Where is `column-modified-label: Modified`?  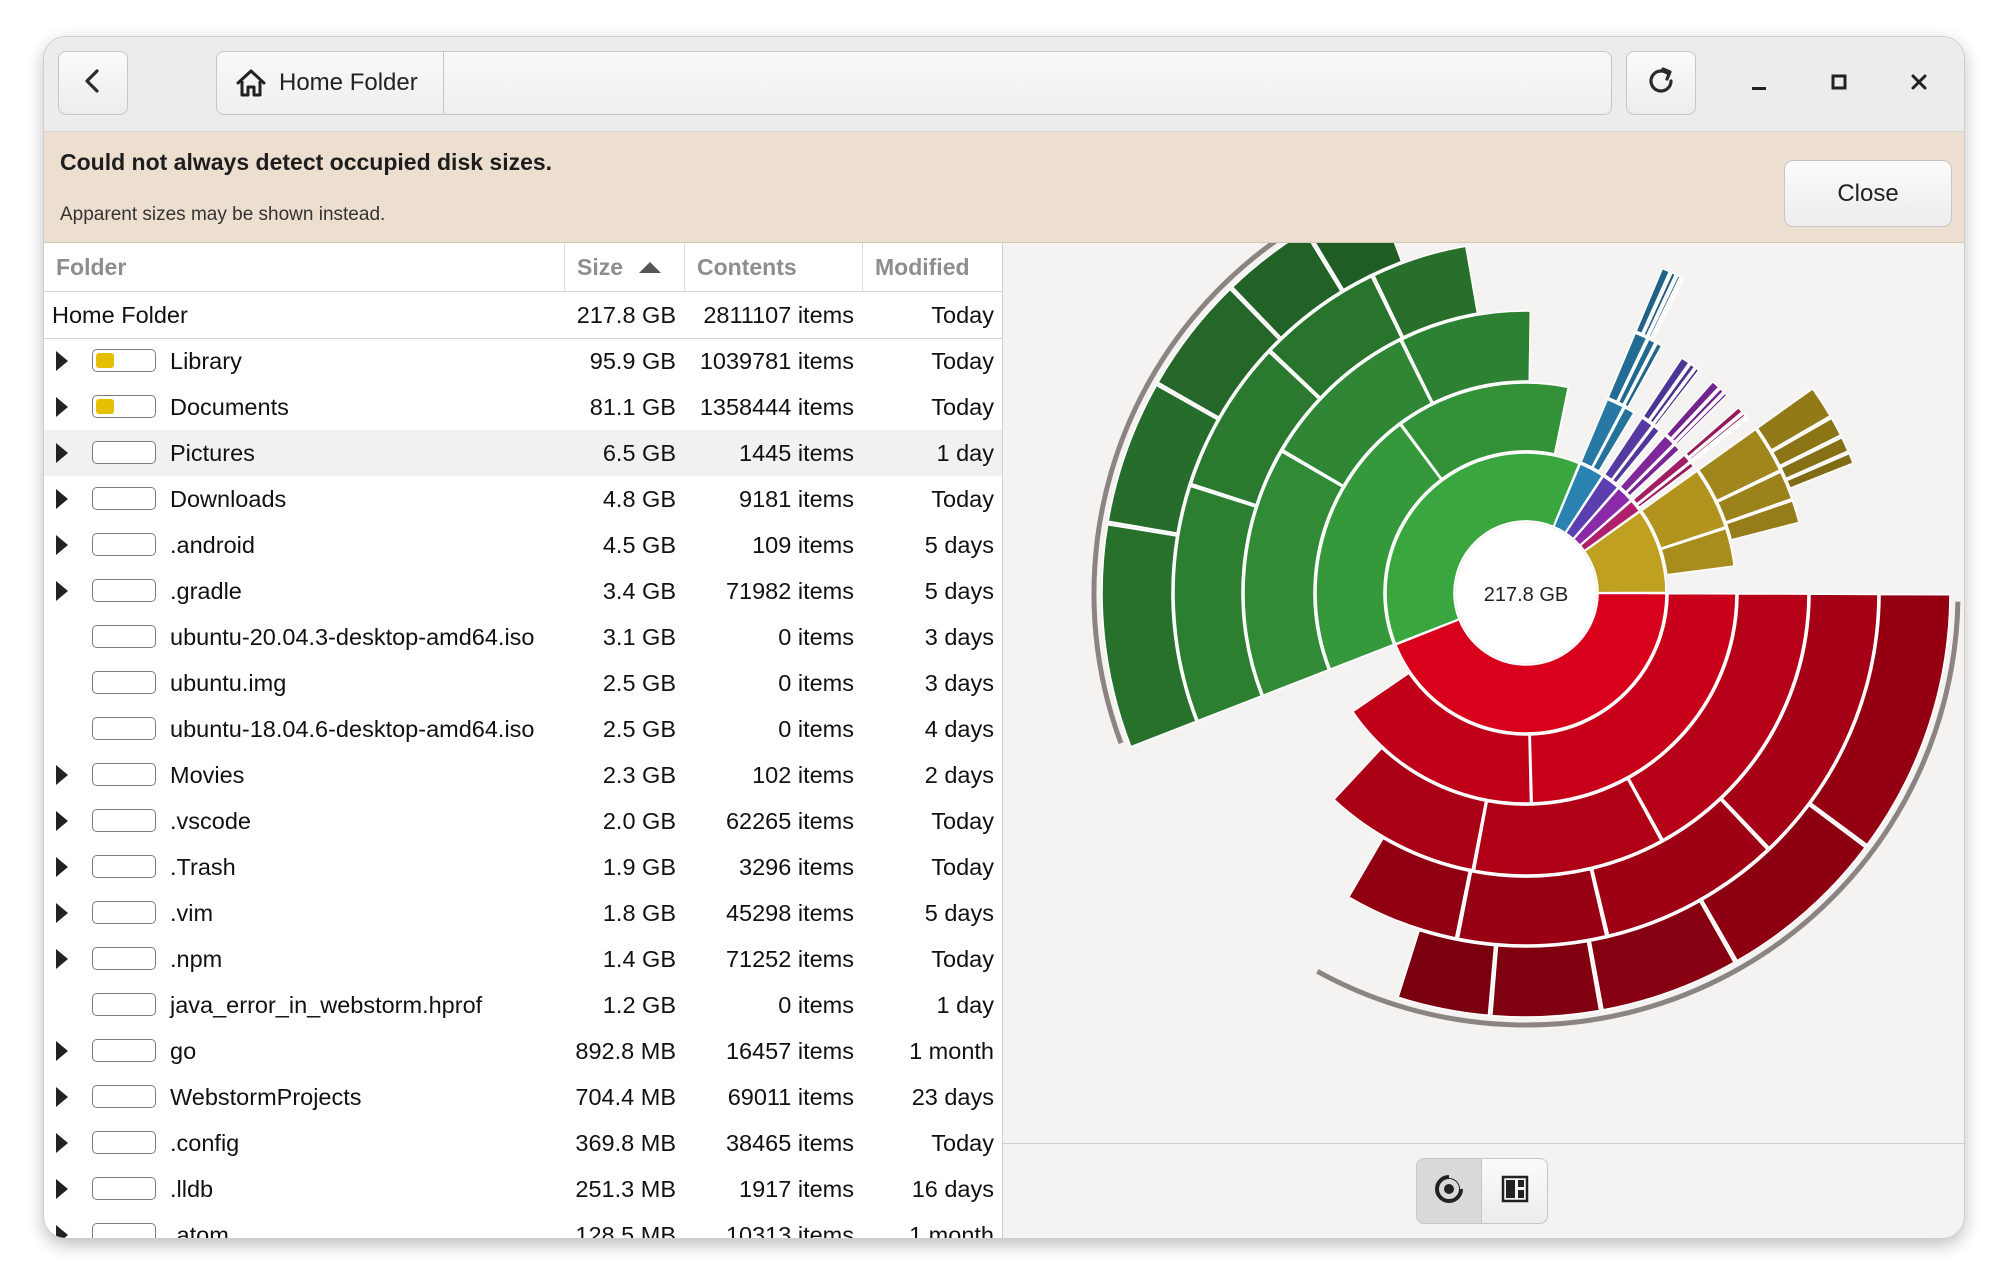 column-modified-label: Modified is located at coordinates (922, 266).